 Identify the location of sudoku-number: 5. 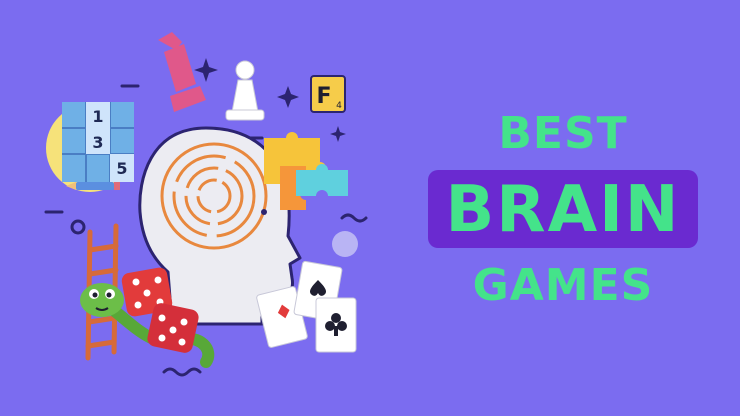
(121, 168).